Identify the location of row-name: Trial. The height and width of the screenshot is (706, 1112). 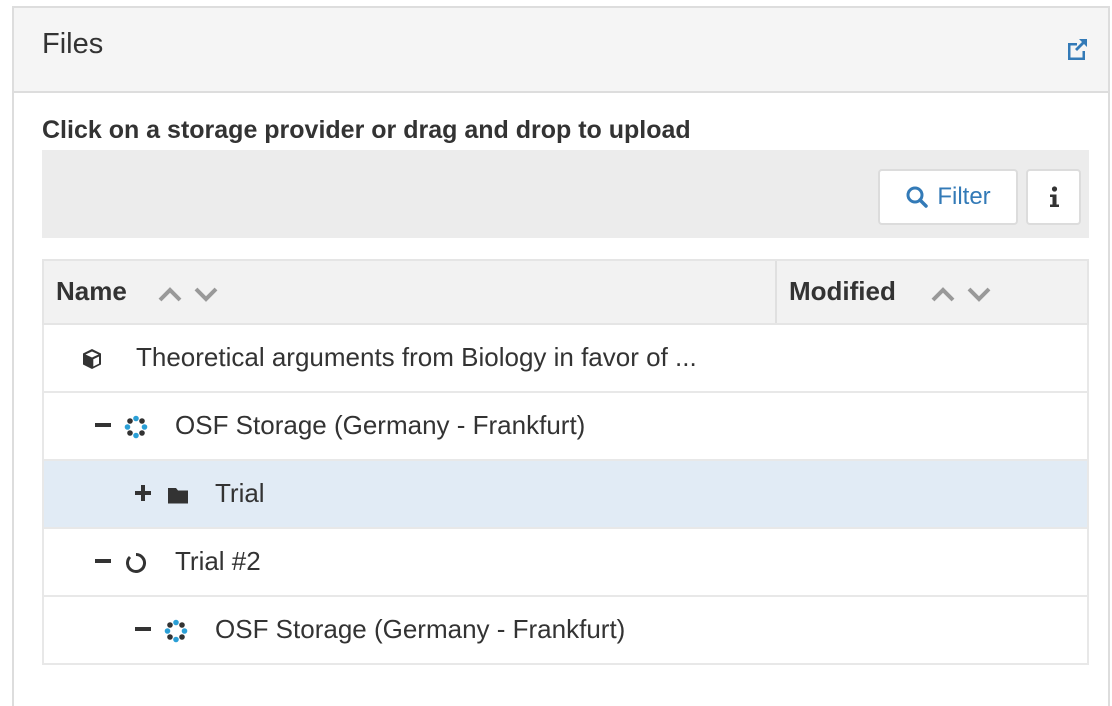
(240, 493).